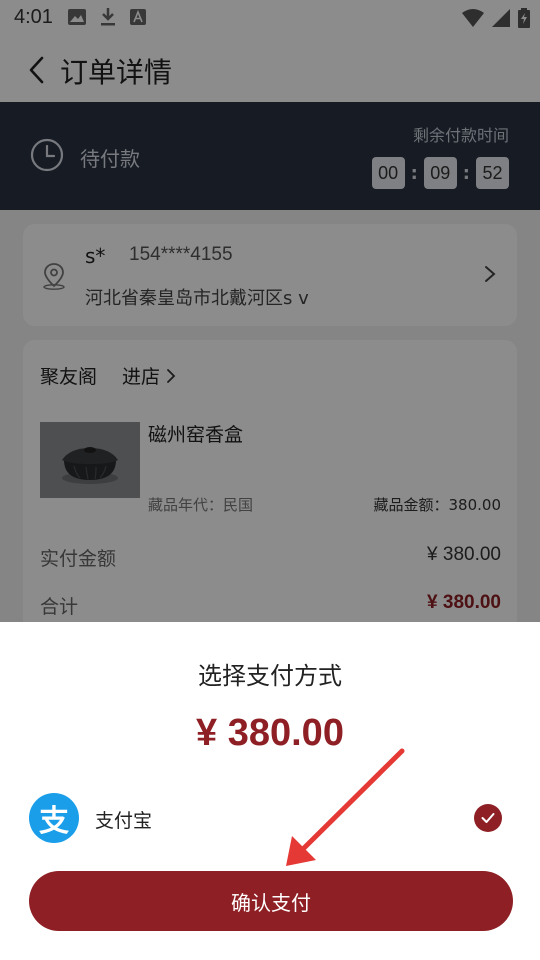 The height and width of the screenshot is (960, 540). I want to click on alipay-icon: 支, so click(54, 818).